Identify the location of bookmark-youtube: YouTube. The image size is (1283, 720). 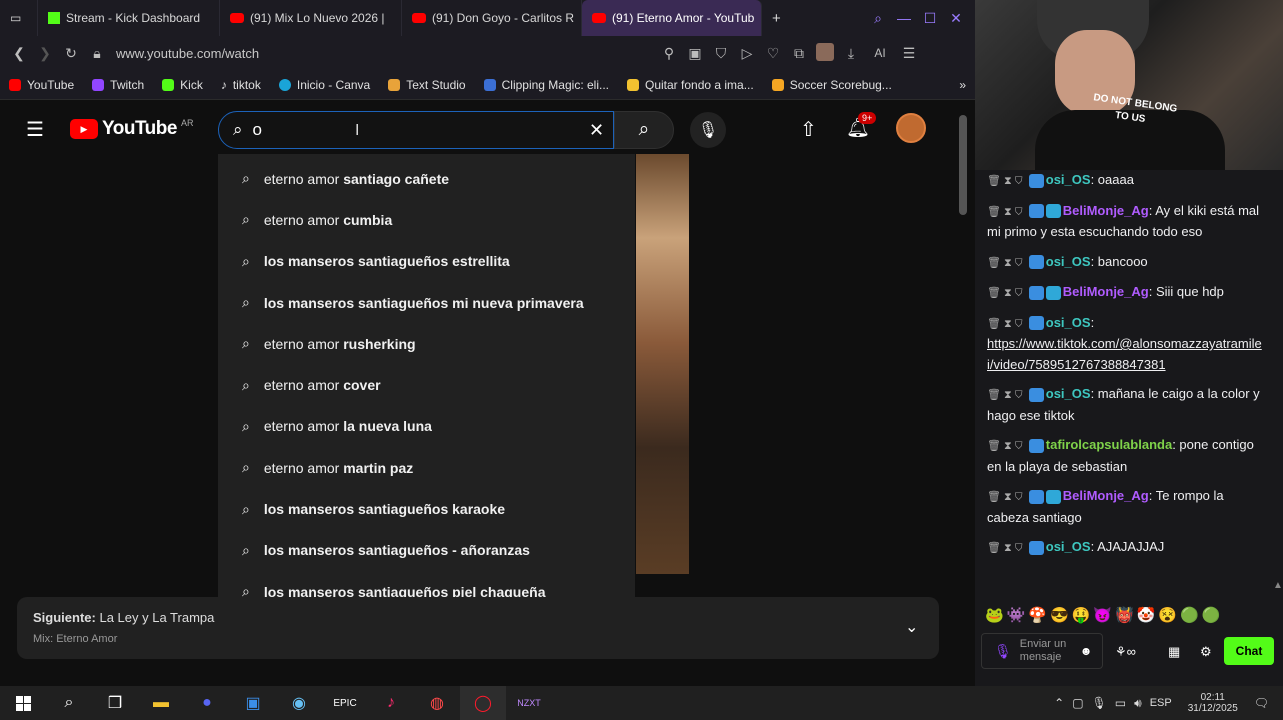
(41, 85).